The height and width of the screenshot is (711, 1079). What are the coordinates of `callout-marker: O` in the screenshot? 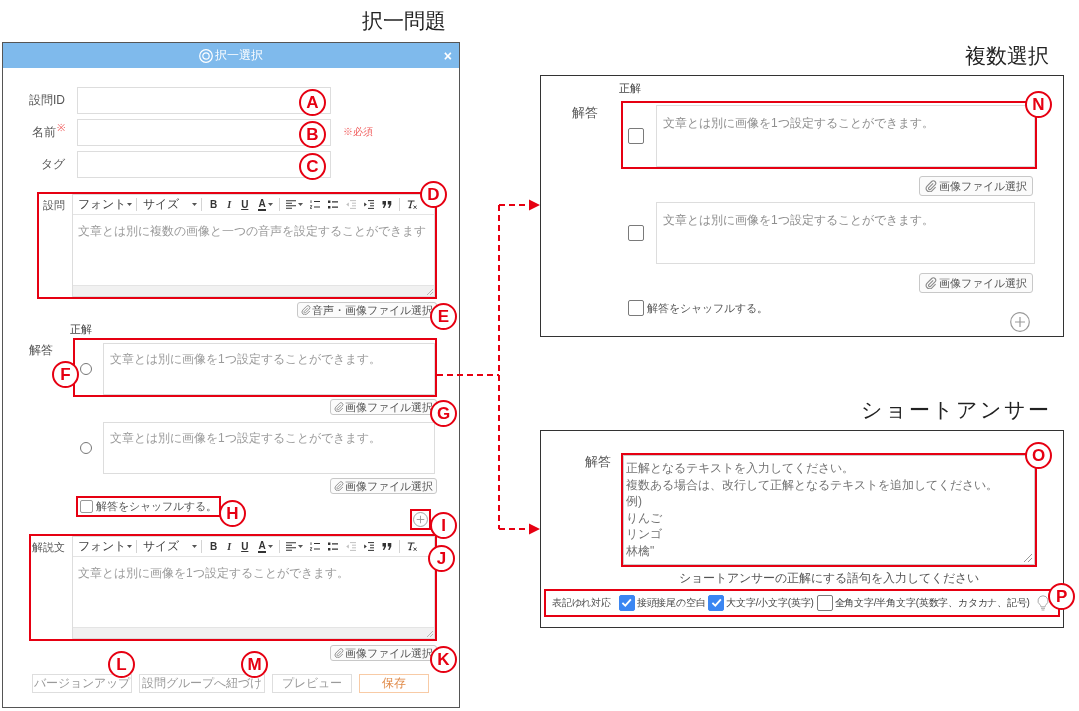 It's located at (1038, 455).